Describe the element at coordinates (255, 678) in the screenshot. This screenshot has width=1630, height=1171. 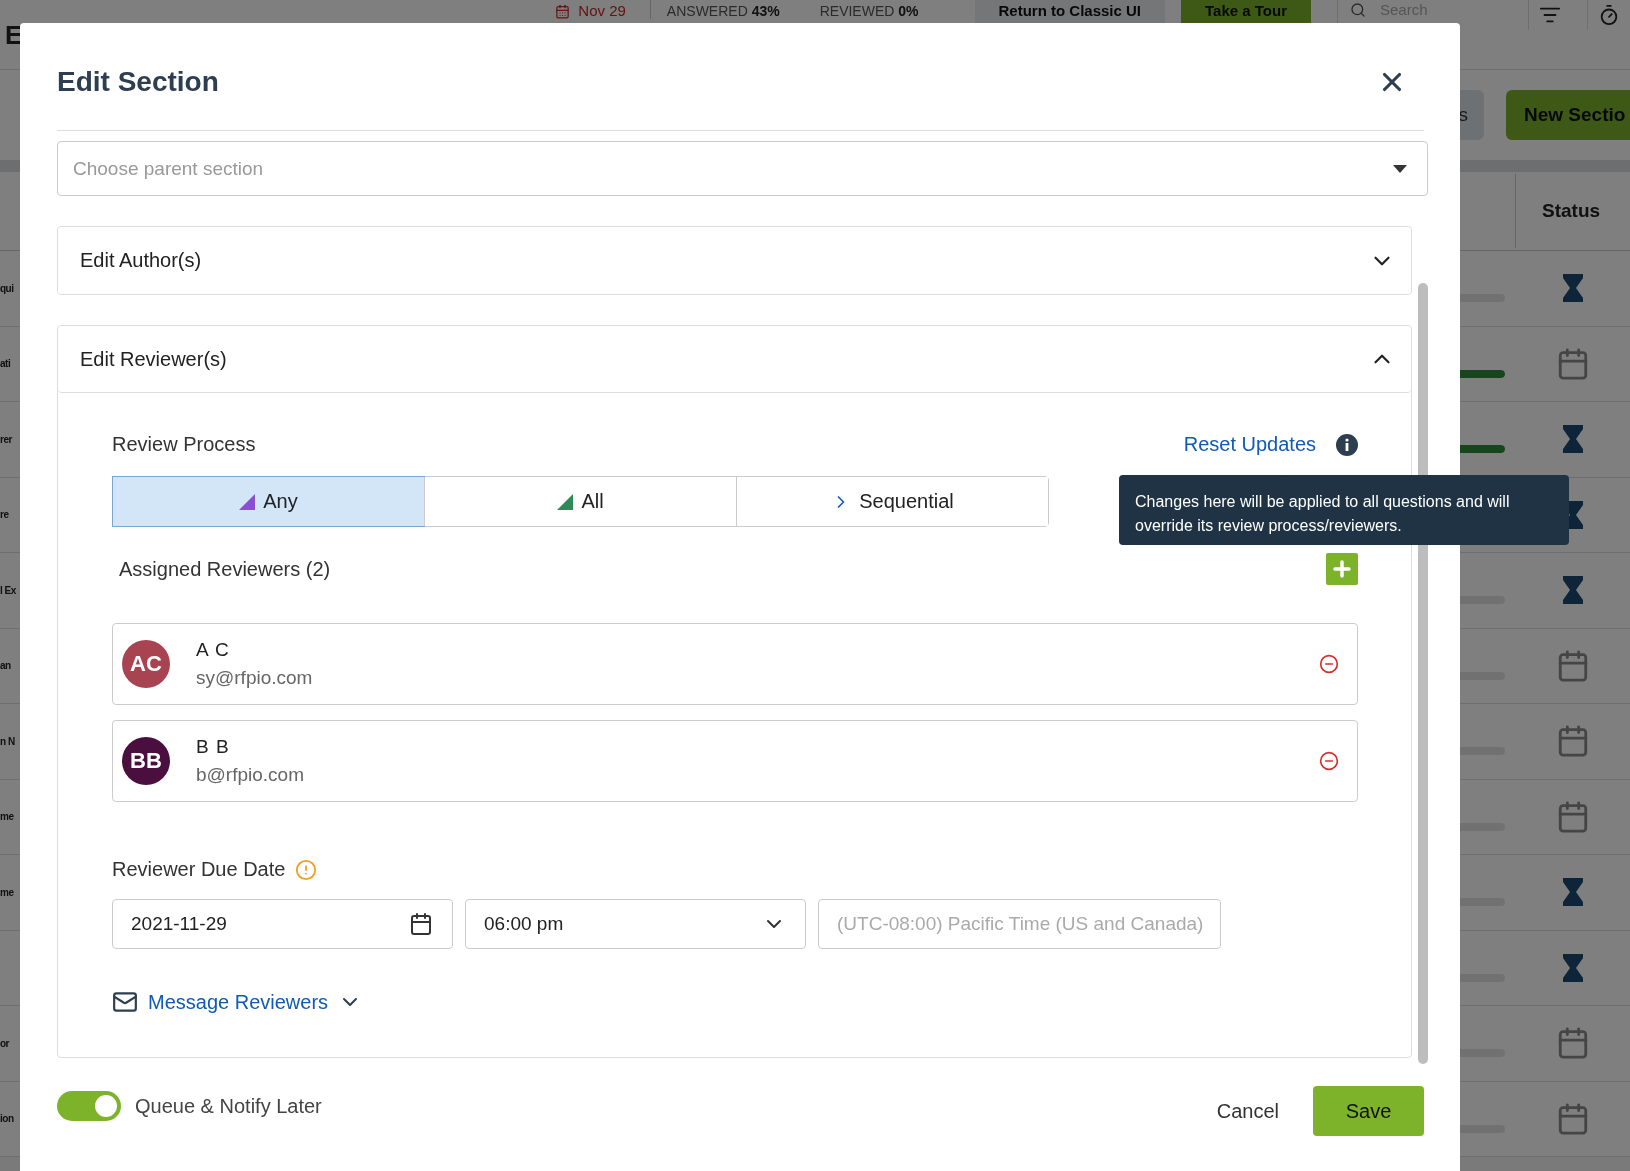
I see `reviewer-email: sy@rfpio.com` at that location.